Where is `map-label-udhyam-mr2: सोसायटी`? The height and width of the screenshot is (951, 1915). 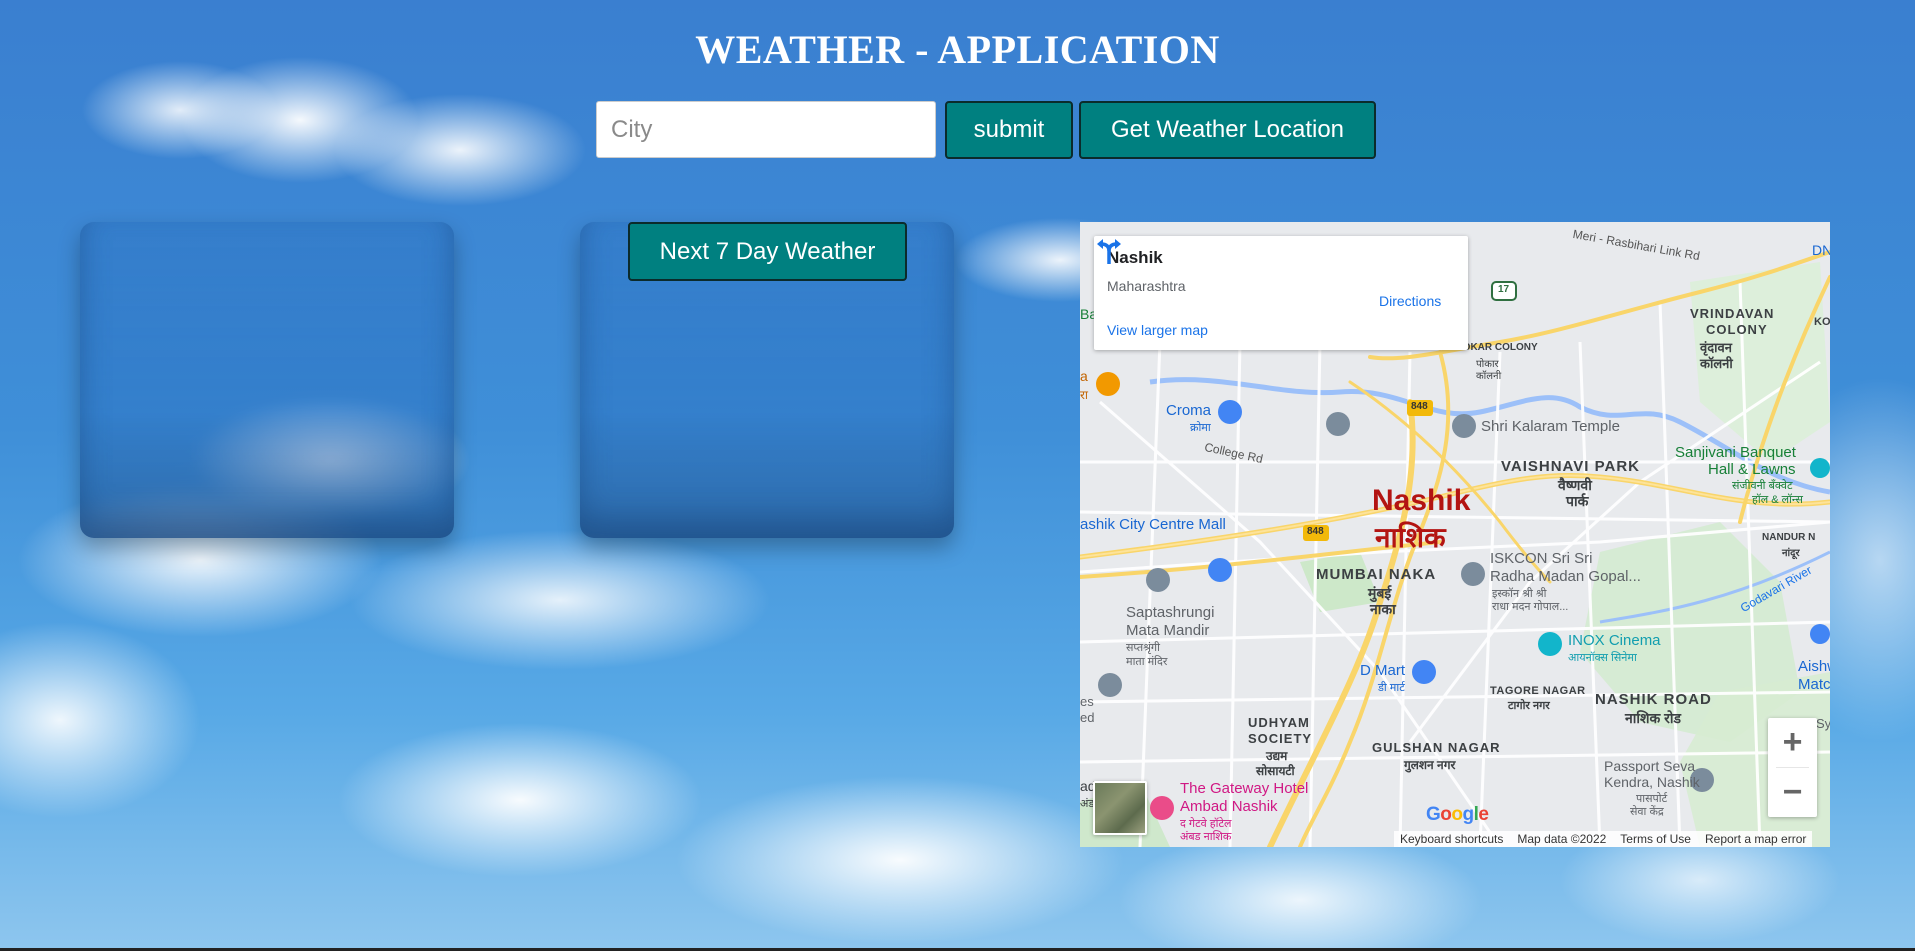 map-label-udhyam-mr2: सोसायटी is located at coordinates (1275, 771).